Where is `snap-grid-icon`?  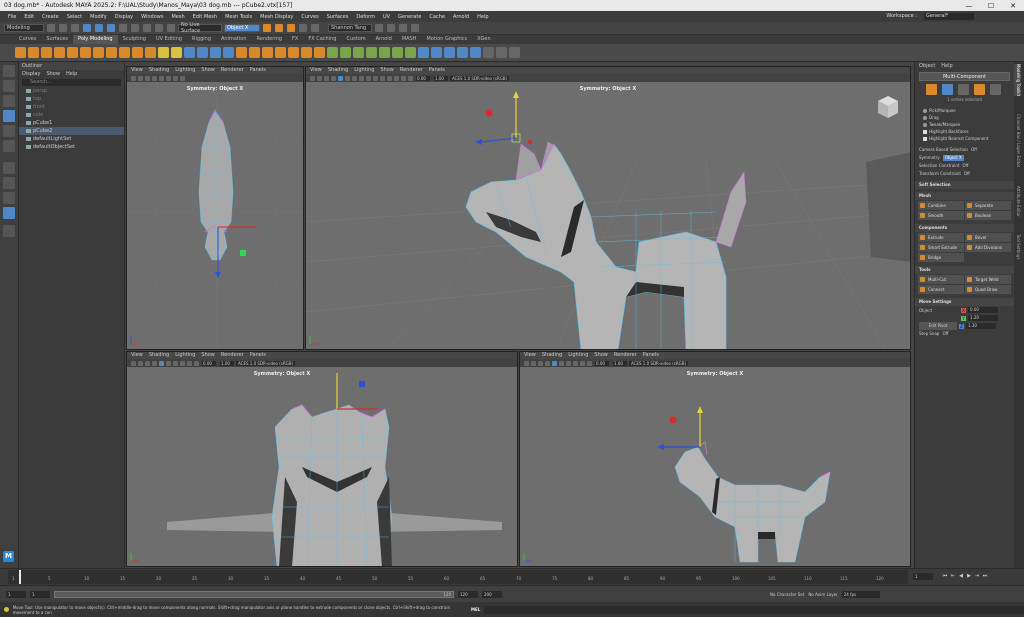
snap-grid-icon is located at coordinates (123, 28).